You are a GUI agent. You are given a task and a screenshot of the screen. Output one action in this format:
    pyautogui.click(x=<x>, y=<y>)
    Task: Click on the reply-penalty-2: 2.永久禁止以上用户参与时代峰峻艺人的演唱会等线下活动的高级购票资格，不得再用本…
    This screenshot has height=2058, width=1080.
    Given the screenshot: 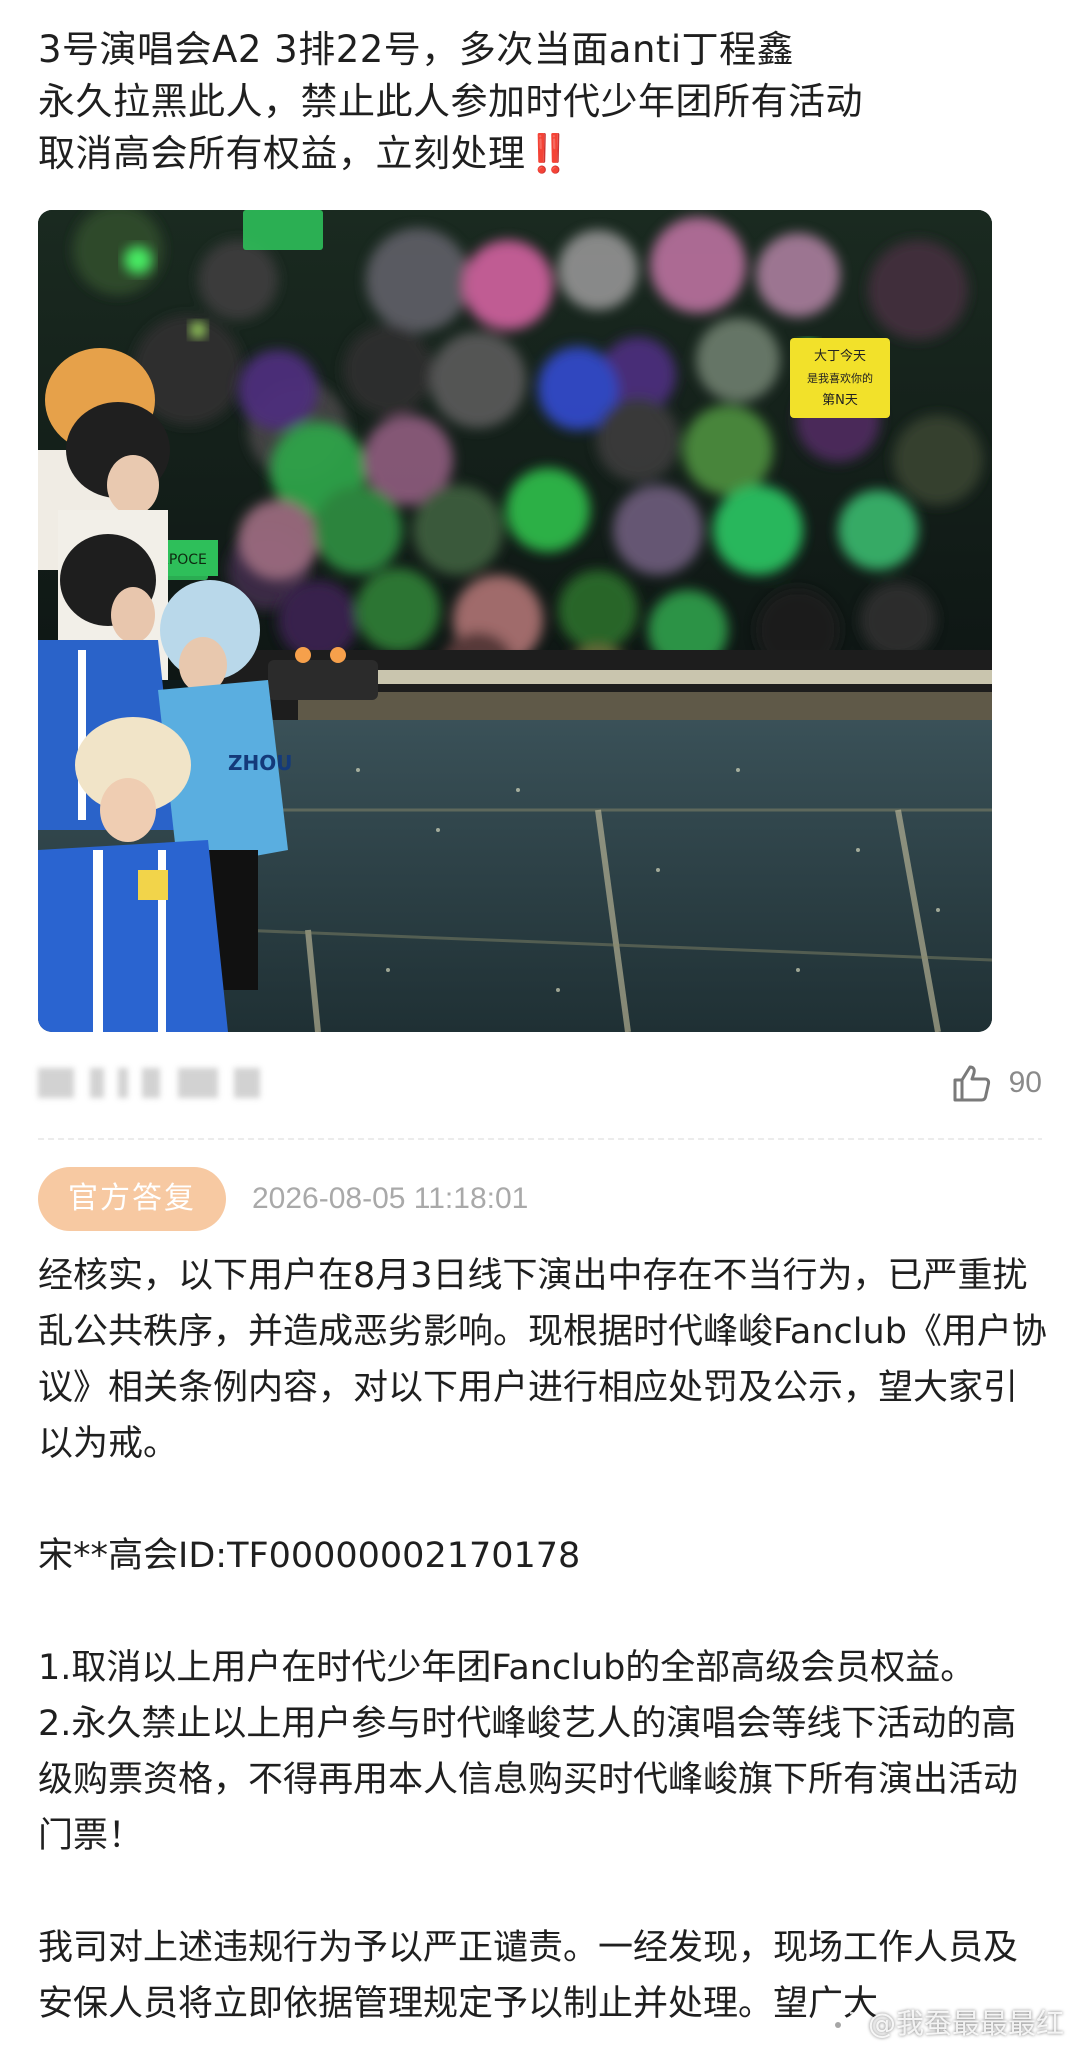 What is the action you would take?
    pyautogui.click(x=528, y=1780)
    